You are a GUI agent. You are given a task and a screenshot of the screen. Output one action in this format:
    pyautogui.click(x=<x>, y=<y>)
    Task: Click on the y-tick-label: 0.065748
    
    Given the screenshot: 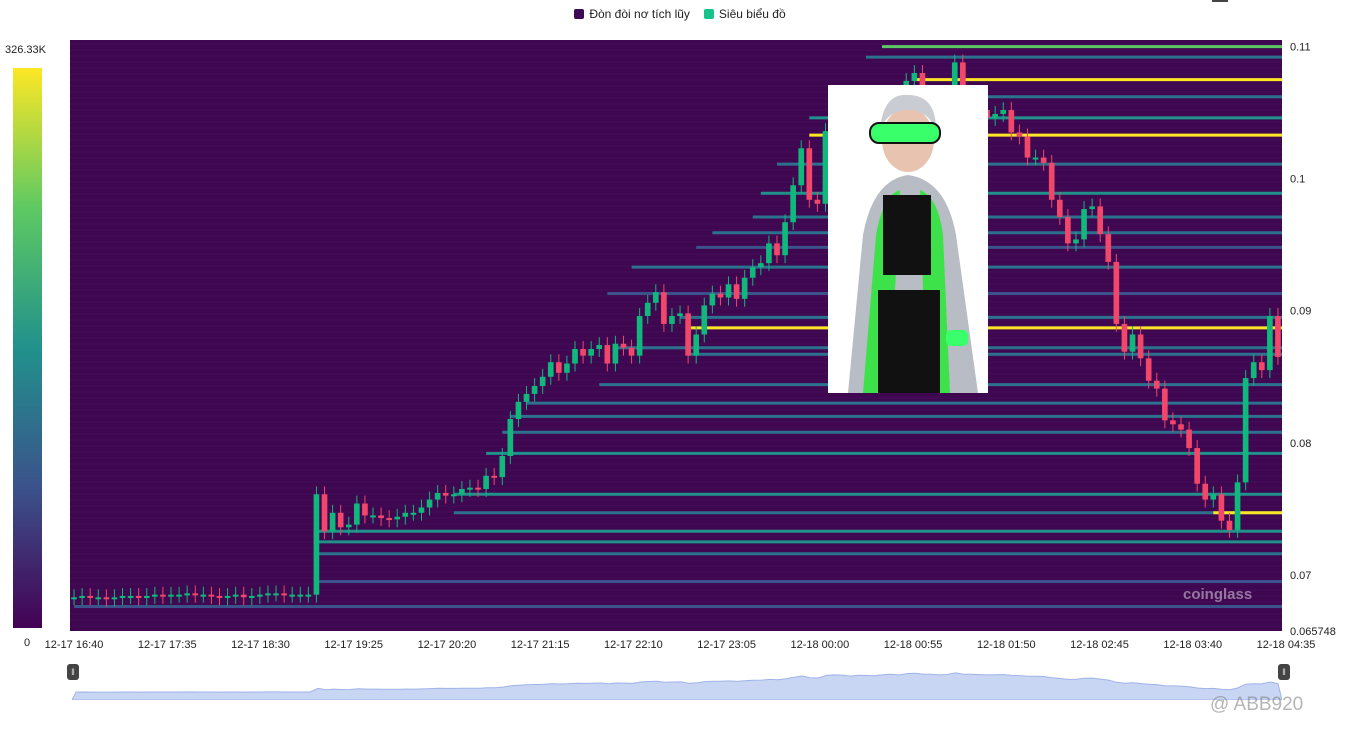 What is the action you would take?
    pyautogui.click(x=1313, y=632)
    